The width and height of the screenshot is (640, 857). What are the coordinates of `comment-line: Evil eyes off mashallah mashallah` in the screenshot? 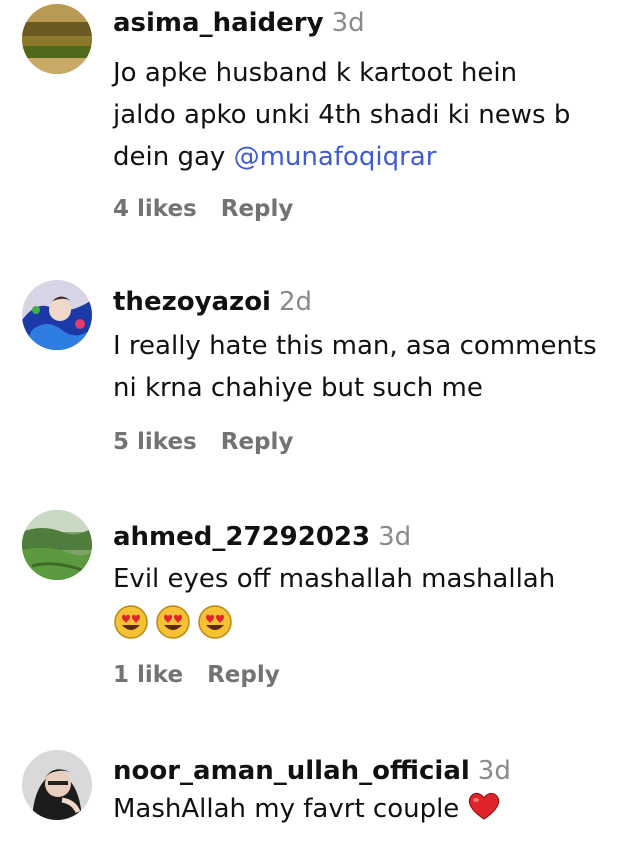 It's located at (334, 579).